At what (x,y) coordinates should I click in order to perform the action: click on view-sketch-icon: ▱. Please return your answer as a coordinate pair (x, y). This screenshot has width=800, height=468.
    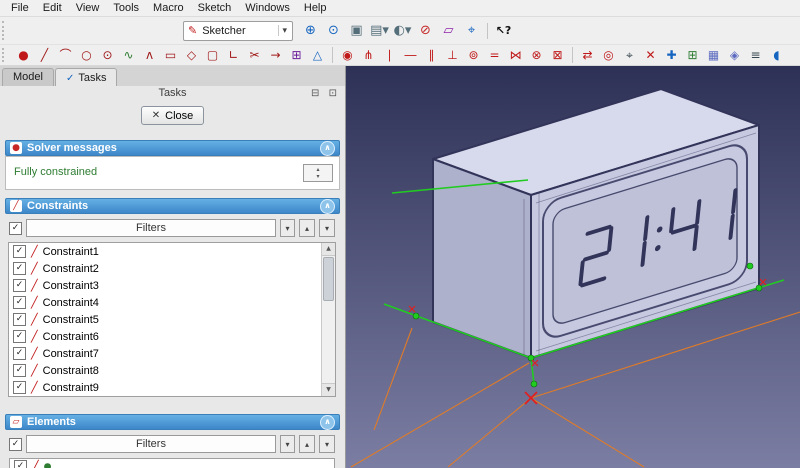
    Looking at the image, I should click on (448, 30).